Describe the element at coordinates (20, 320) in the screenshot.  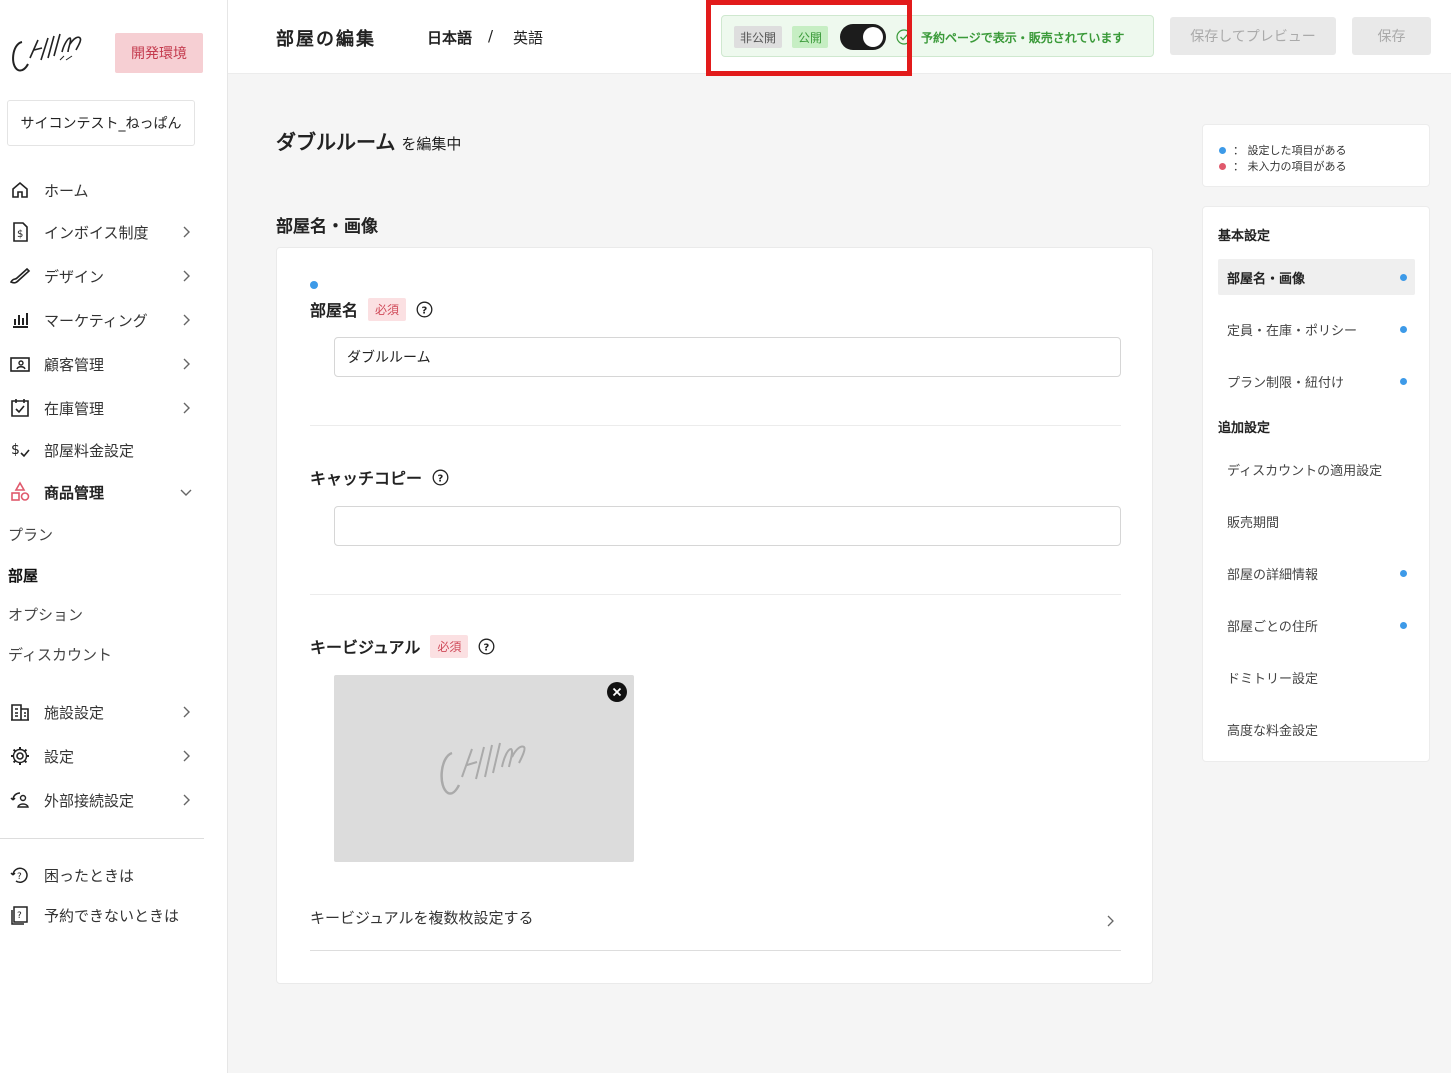
I see `bar-chart-icon` at that location.